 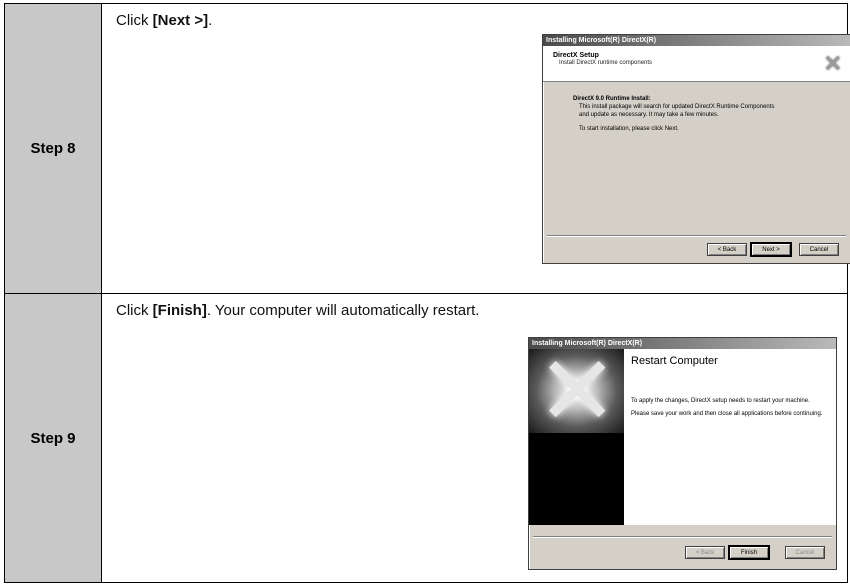 I want to click on dialog-header-title: DirectX Setup, so click(x=576, y=55).